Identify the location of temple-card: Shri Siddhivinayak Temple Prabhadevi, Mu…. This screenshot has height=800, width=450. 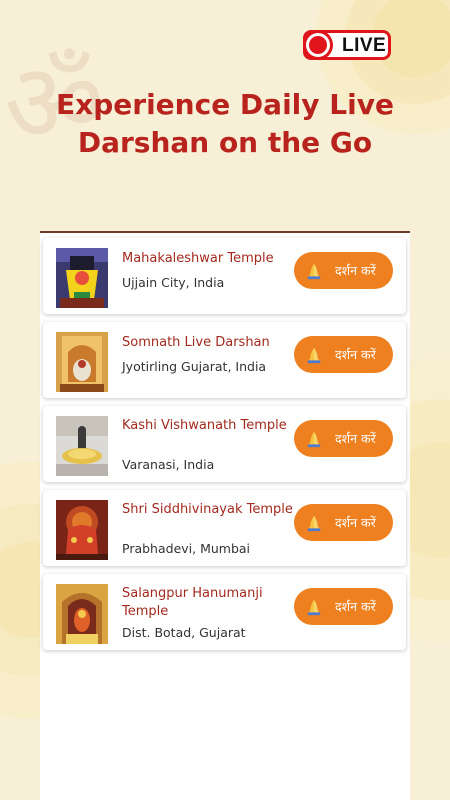
(224, 528).